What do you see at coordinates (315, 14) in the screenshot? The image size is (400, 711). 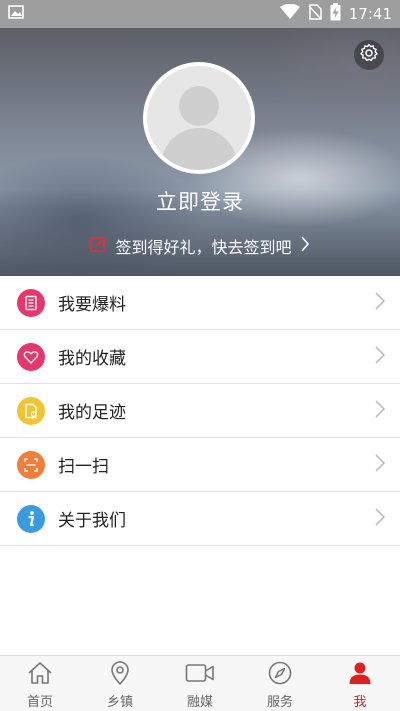 I see `no-sim-icon` at bounding box center [315, 14].